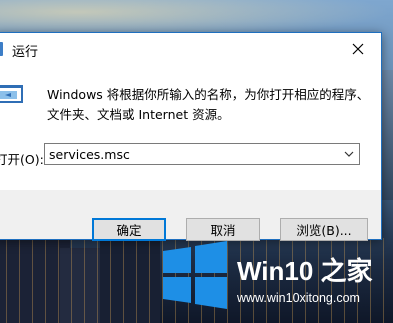  I want to click on run-program-icon, so click(11, 94).